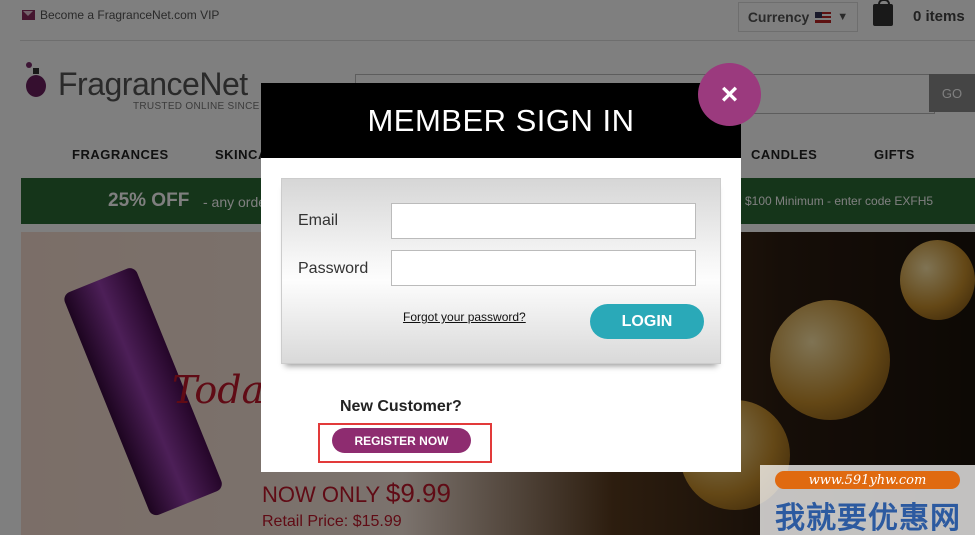  Describe the element at coordinates (333, 268) in the screenshot. I see `password-label: Password` at that location.